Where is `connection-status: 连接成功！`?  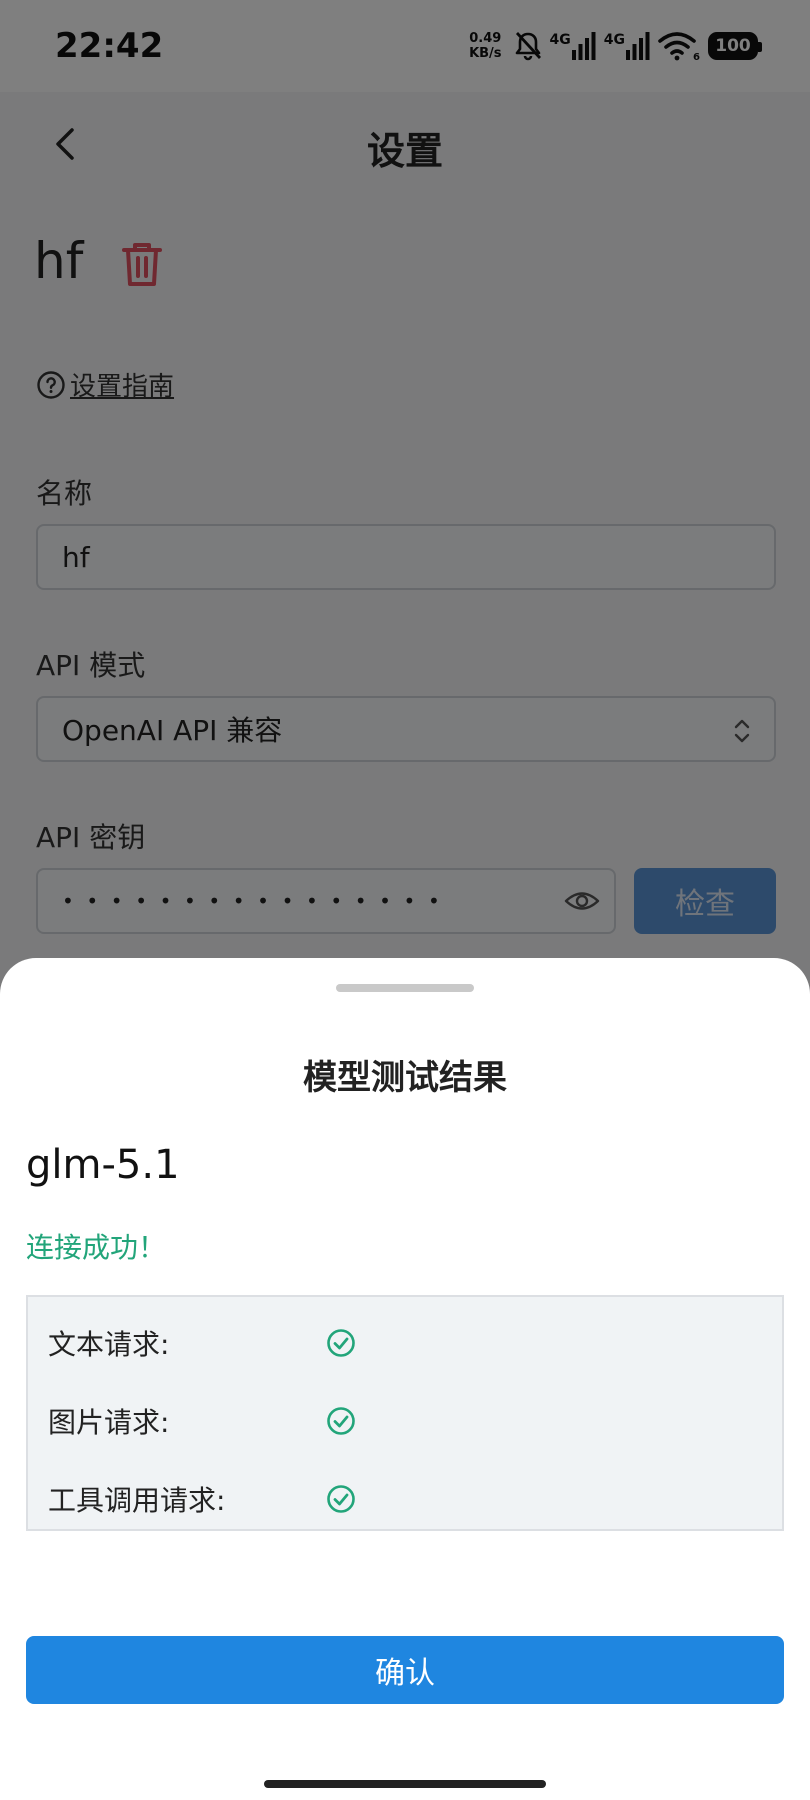
connection-status: 连接成功！ is located at coordinates (96, 1247).